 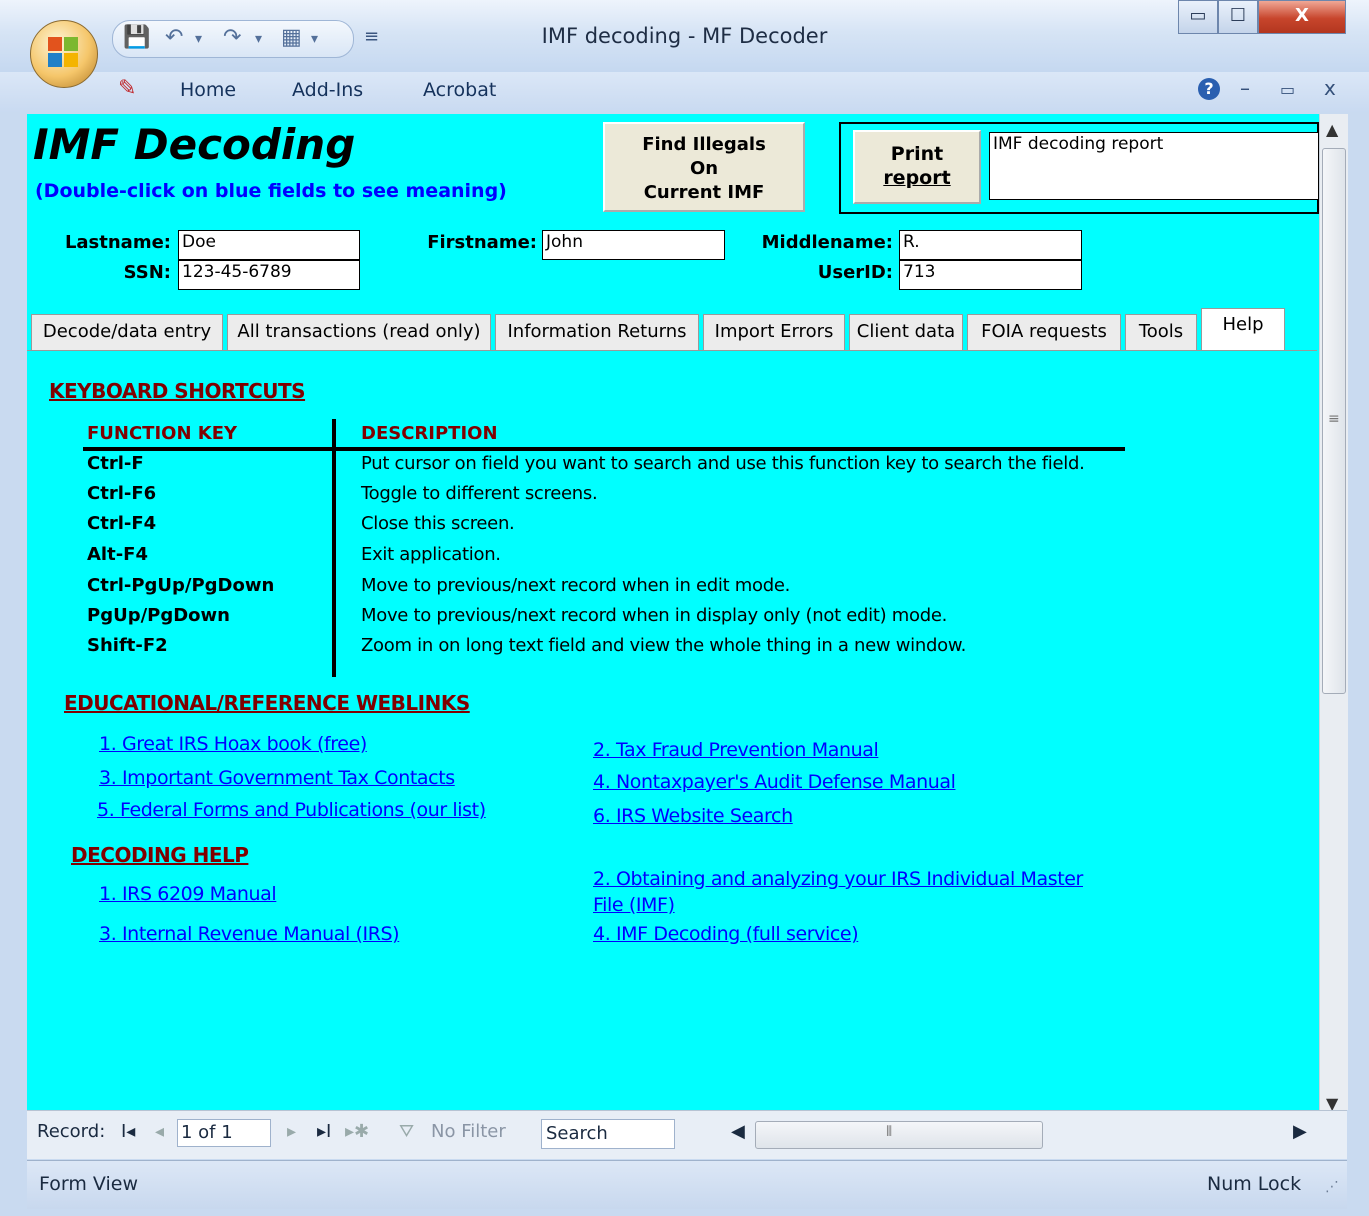 I want to click on tab-foia-requests: FOIA requests, so click(x=1044, y=332).